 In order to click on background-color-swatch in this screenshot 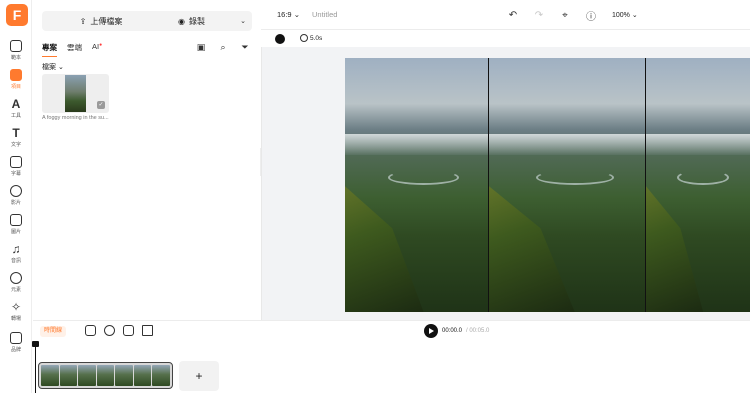, I will do `click(280, 39)`.